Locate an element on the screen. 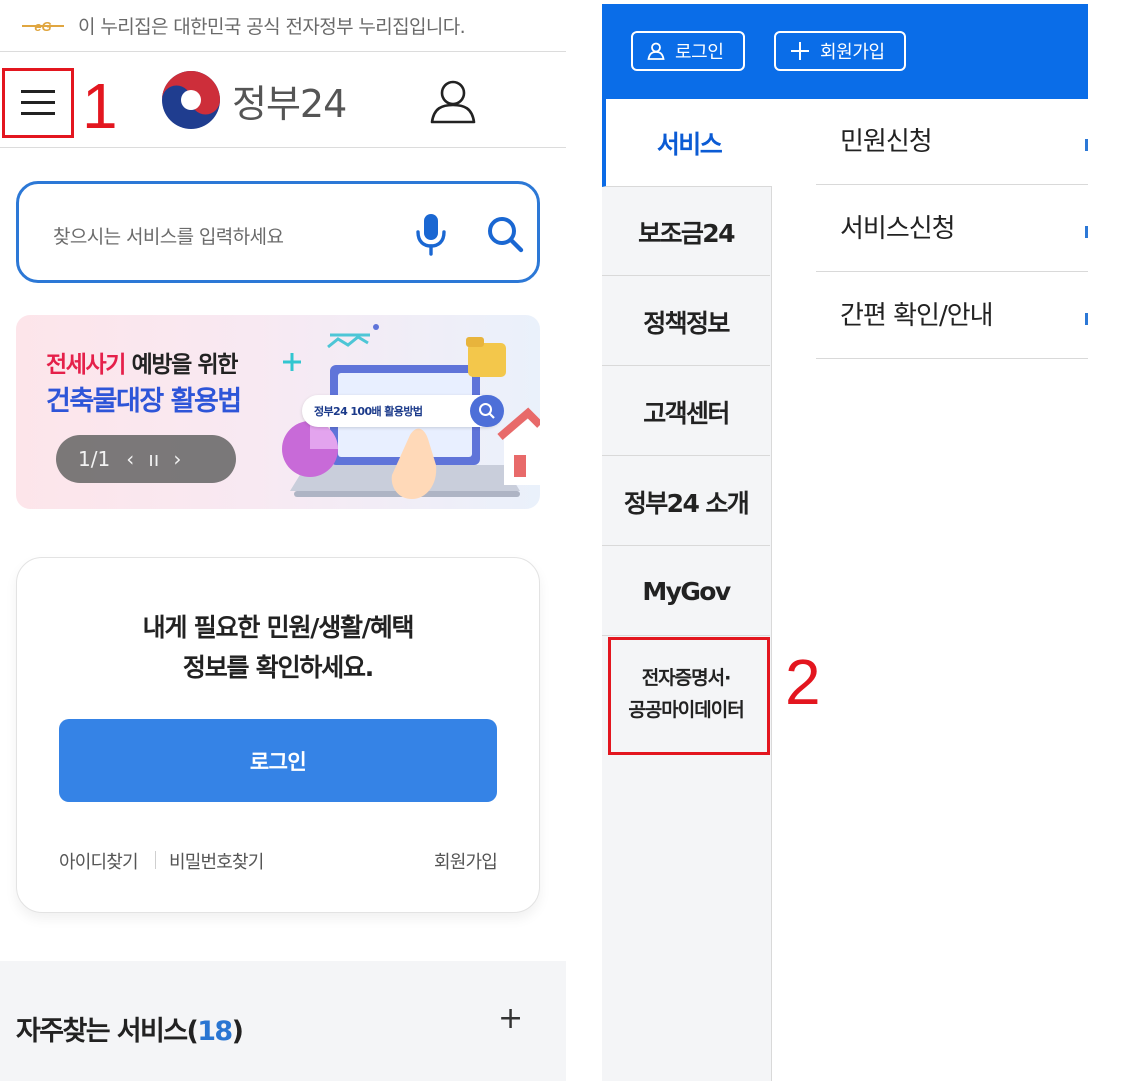 The image size is (1123, 1081). find-id-link: 아이디찾기 is located at coordinates (99, 861).